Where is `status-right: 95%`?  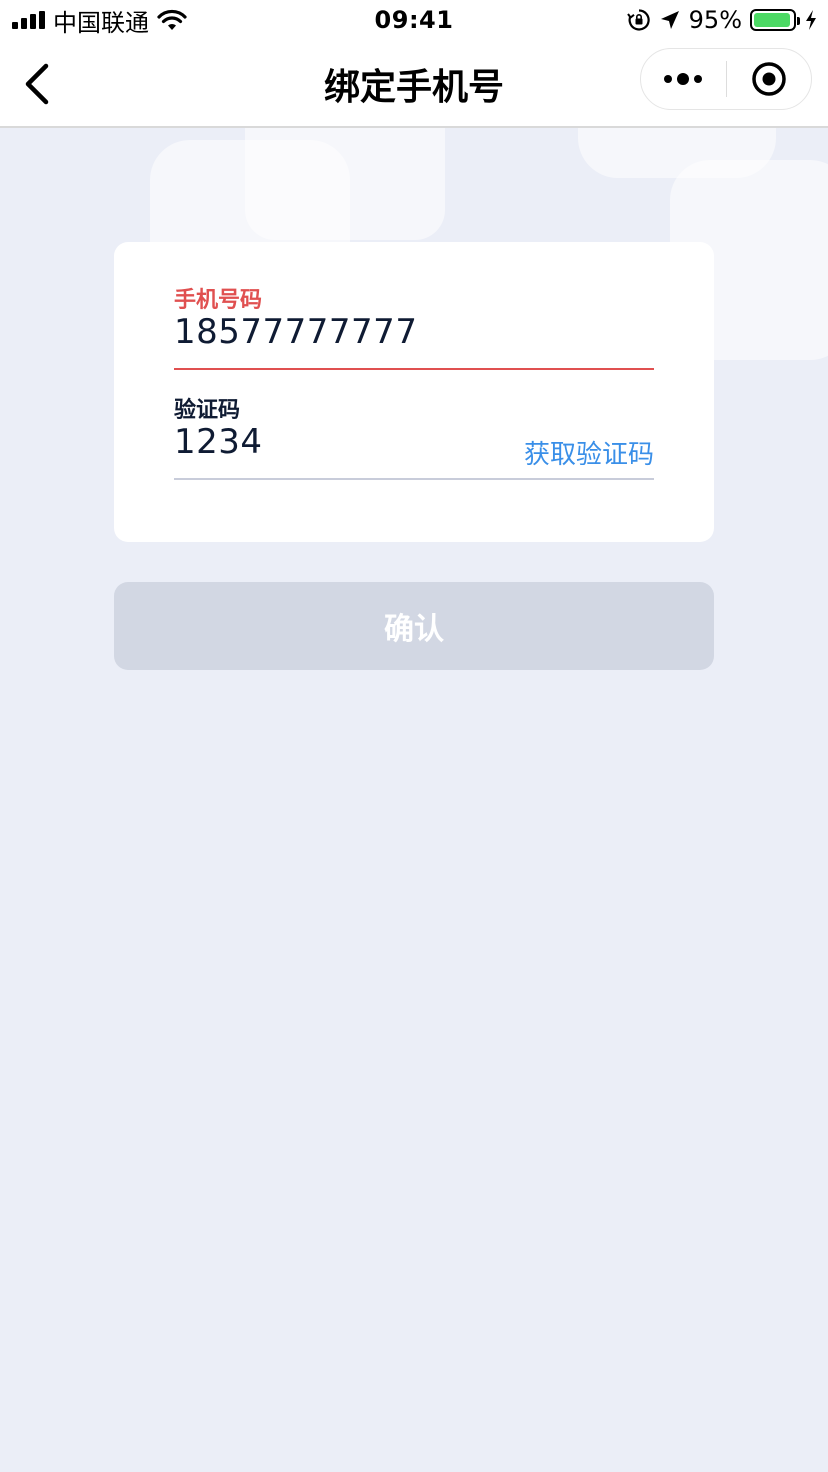
status-right: 95% is located at coordinates (722, 20).